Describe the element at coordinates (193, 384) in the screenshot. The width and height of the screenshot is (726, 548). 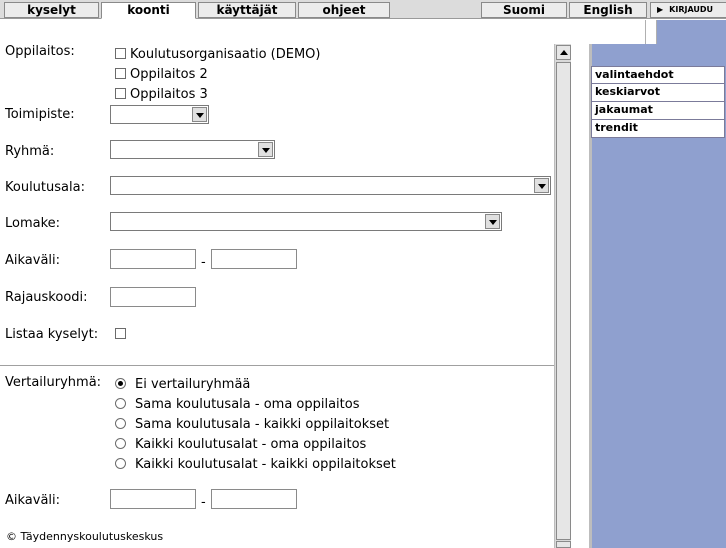
I see `vertailu-option-1: Ei vertailuryhmää` at that location.